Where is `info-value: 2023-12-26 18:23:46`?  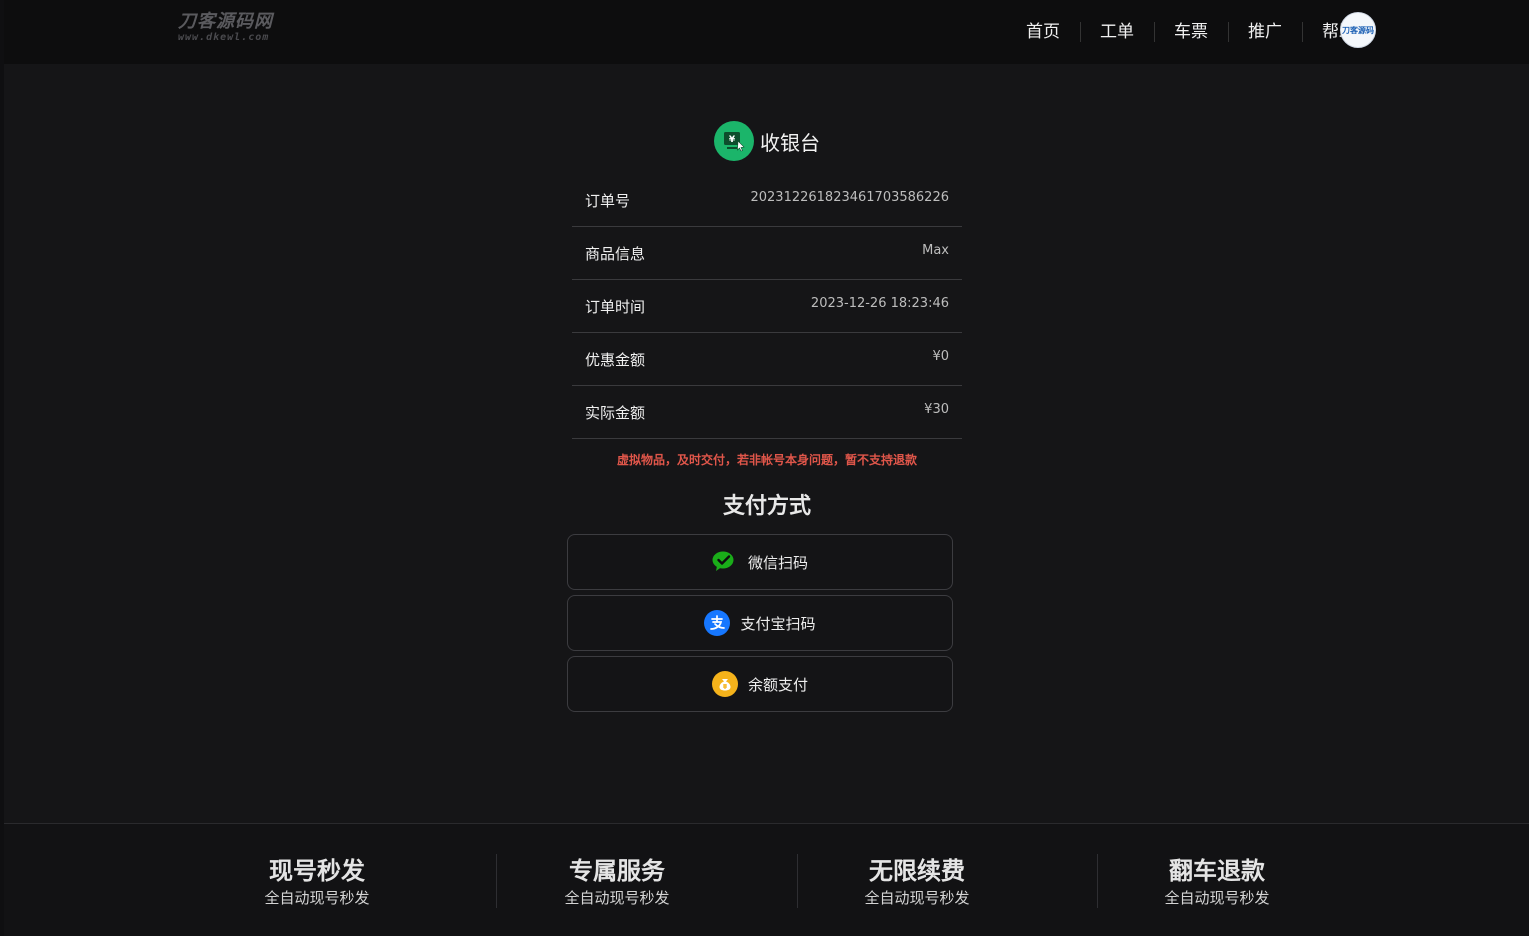
info-value: 2023-12-26 18:23:46 is located at coordinates (879, 303).